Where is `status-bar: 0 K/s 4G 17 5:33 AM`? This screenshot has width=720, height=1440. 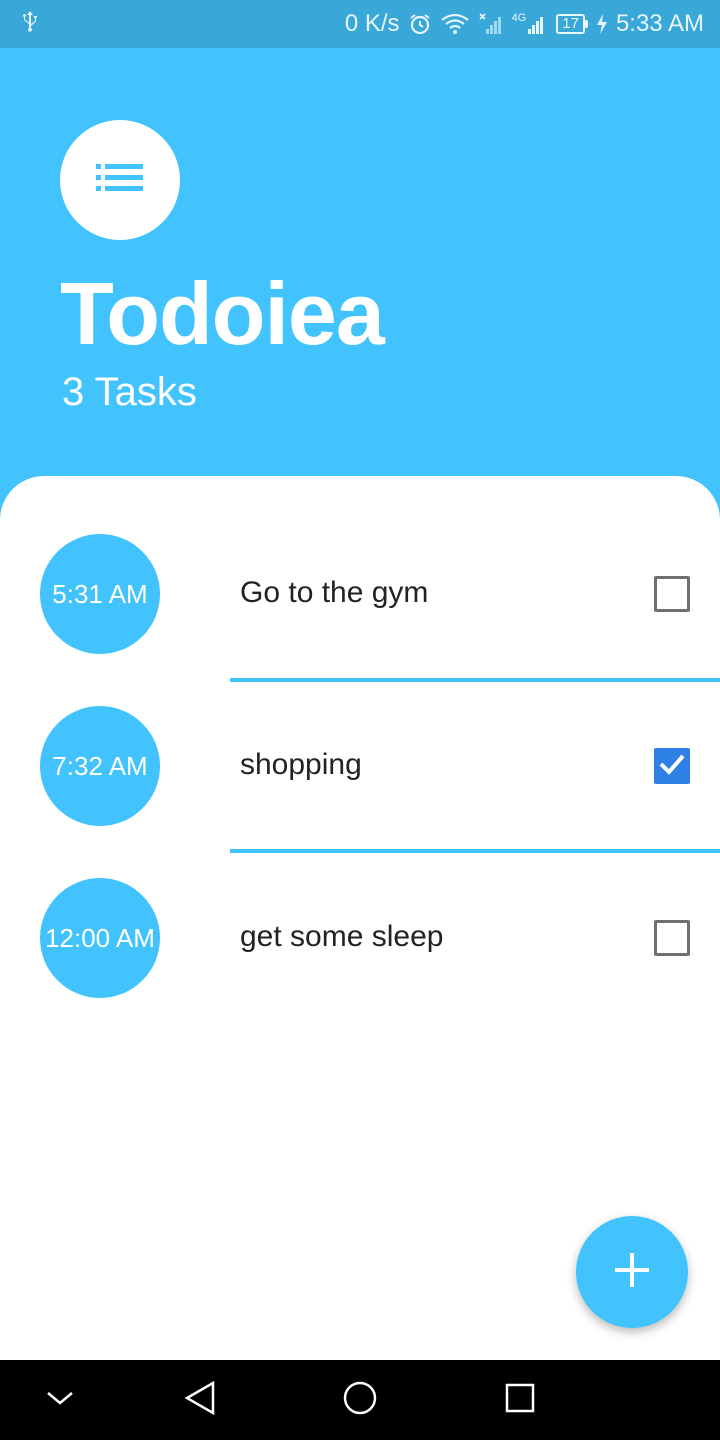 status-bar: 0 K/s 4G 17 5:33 AM is located at coordinates (360, 24).